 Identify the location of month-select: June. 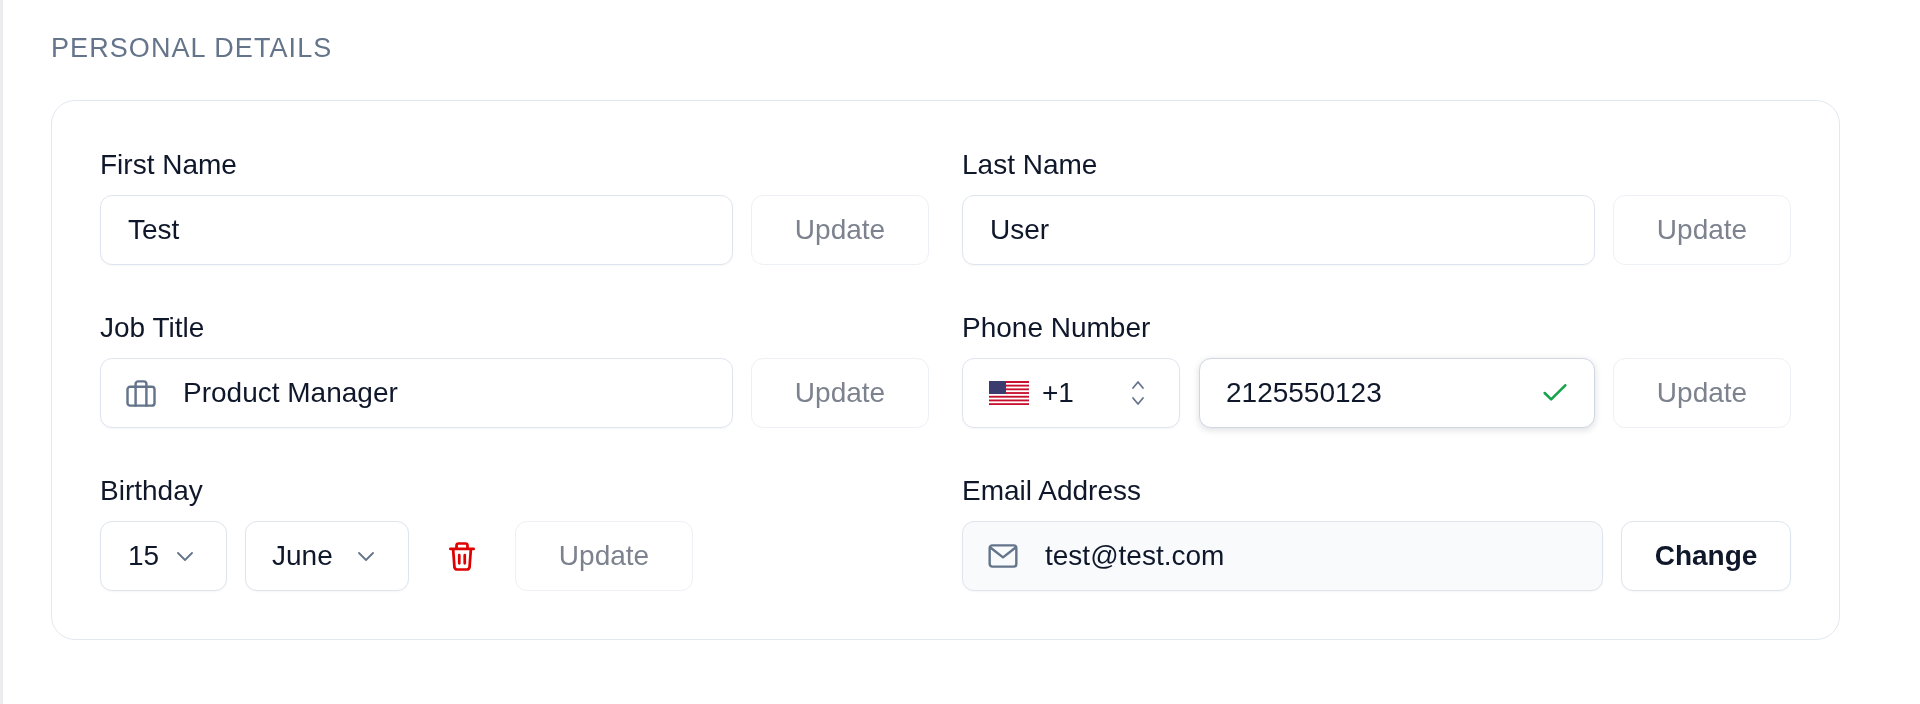
(327, 556).